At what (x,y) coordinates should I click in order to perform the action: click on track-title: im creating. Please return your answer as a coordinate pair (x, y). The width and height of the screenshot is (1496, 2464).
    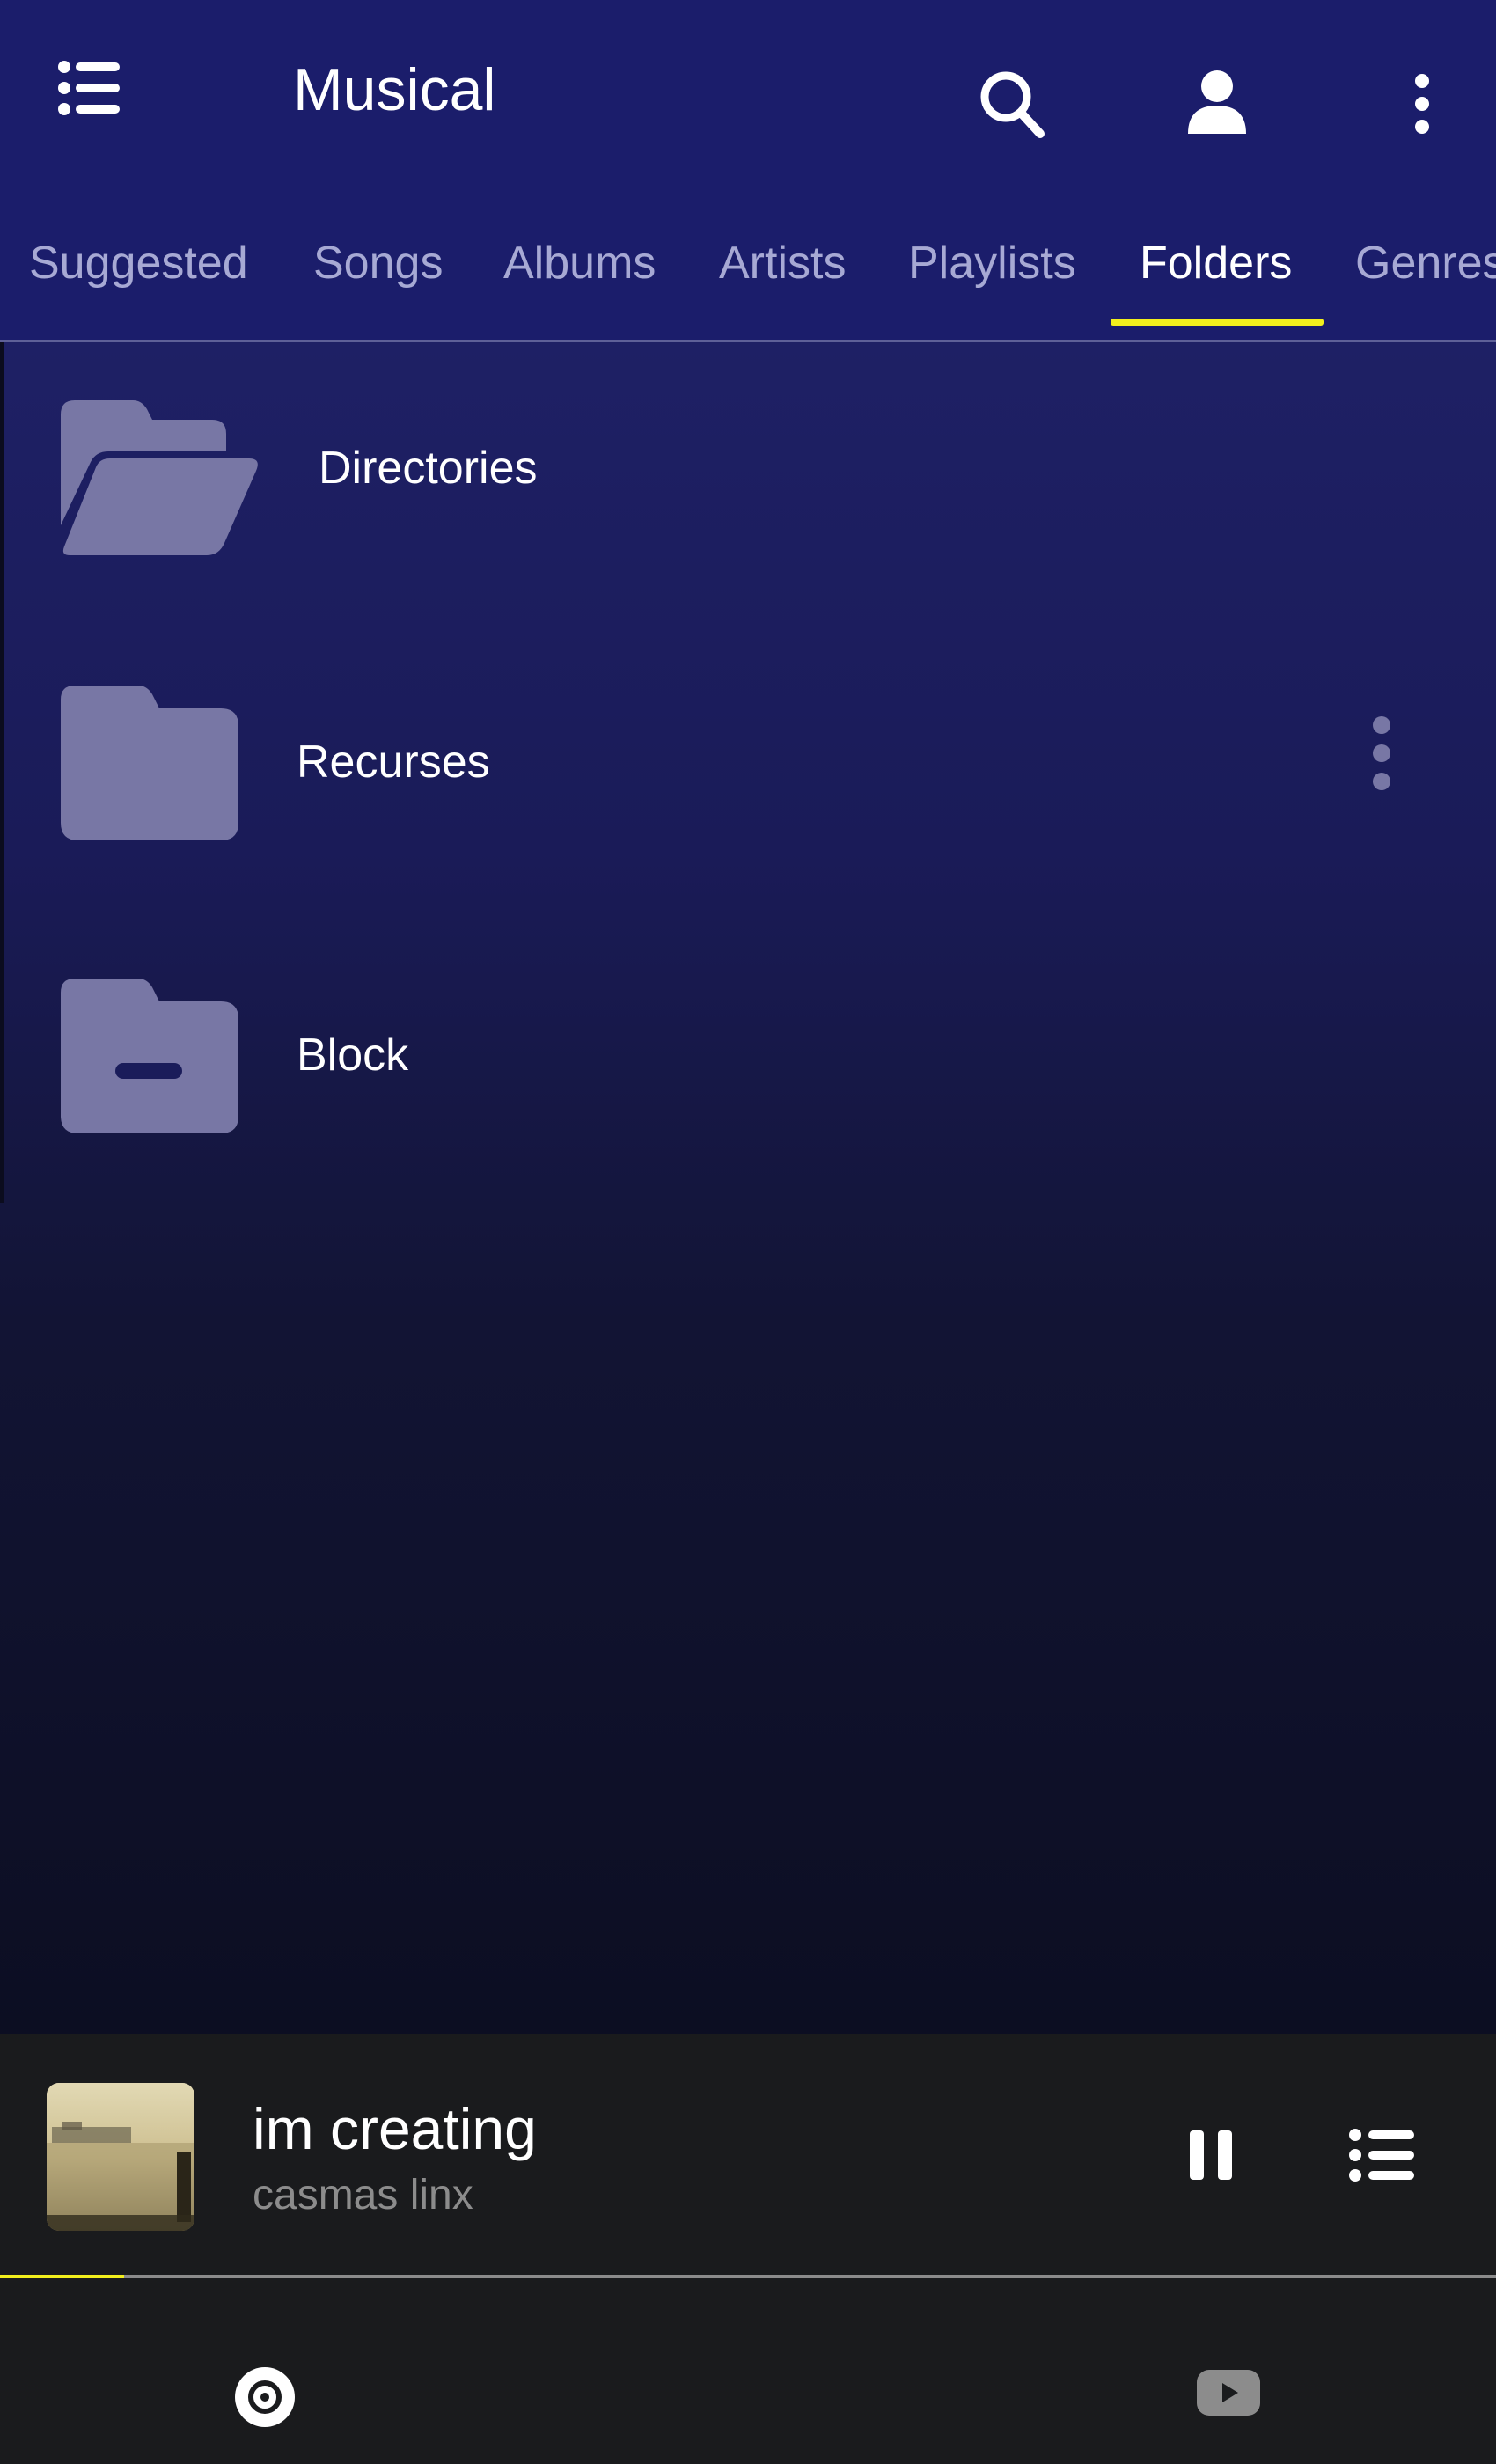
    Looking at the image, I should click on (395, 2128).